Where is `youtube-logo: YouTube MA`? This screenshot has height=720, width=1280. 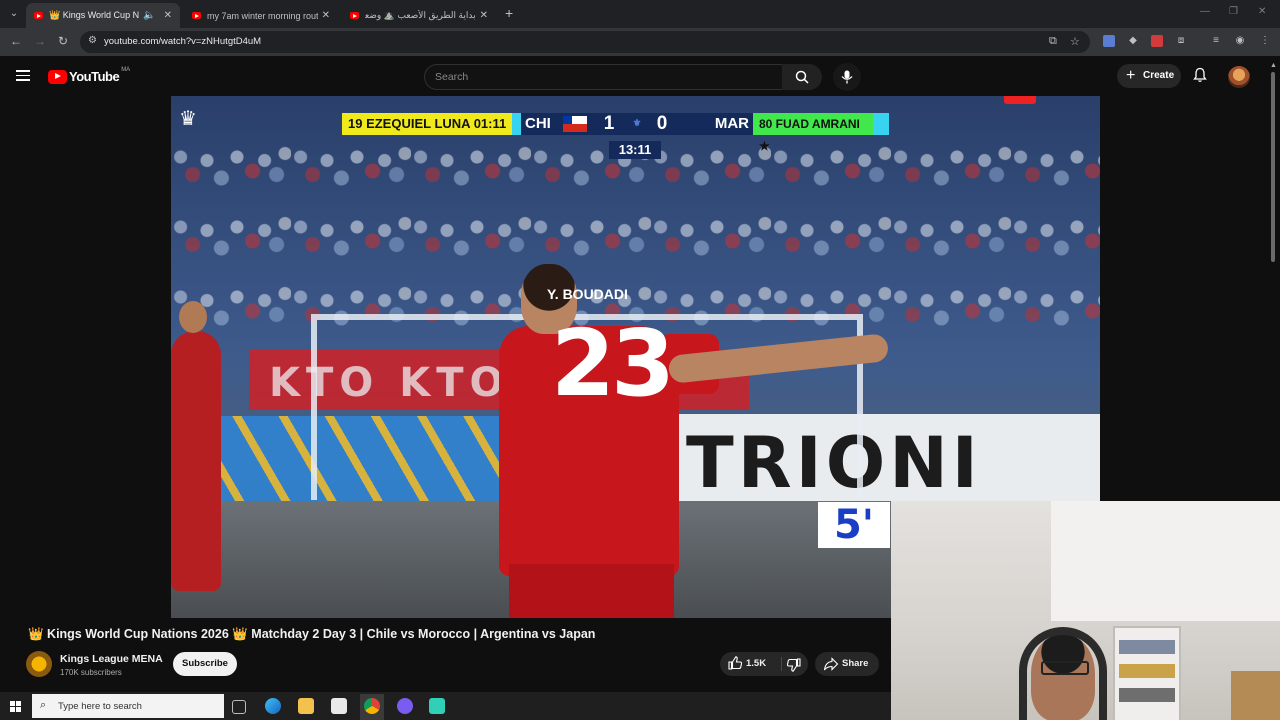 youtube-logo: YouTube MA is located at coordinates (89, 75).